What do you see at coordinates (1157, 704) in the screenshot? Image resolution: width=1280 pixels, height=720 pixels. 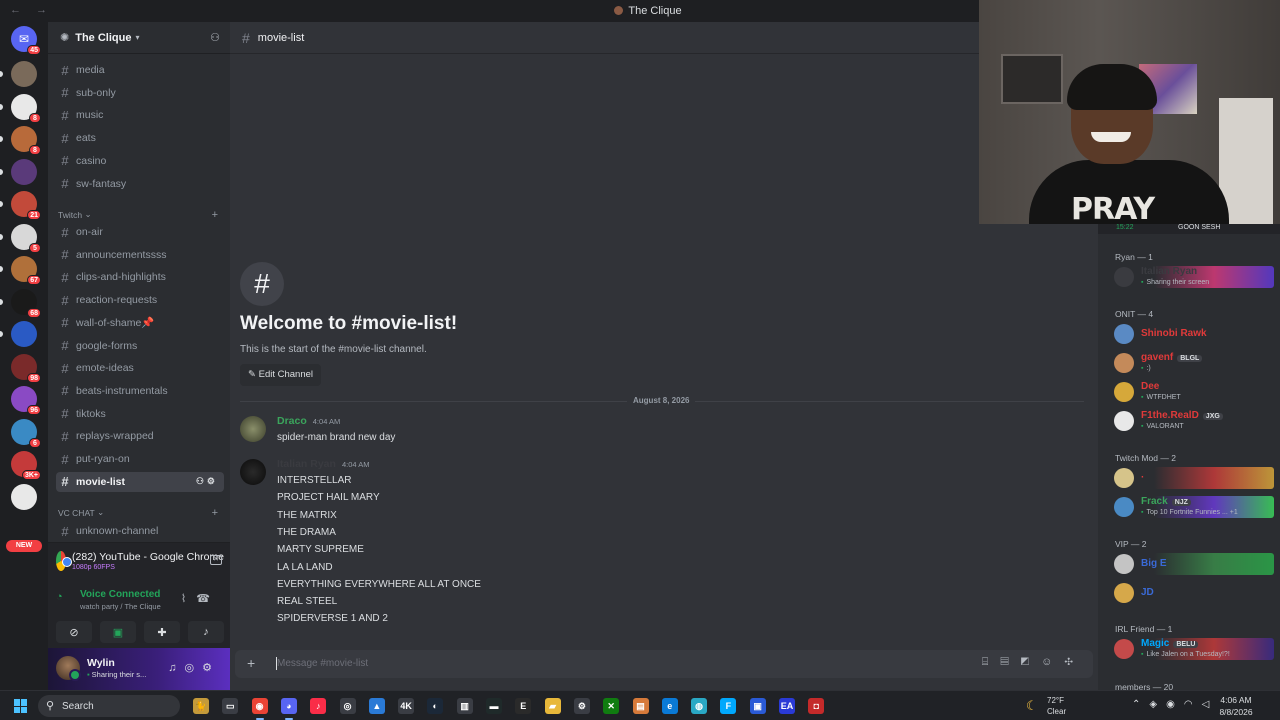 I see `network-icon: ◈` at bounding box center [1157, 704].